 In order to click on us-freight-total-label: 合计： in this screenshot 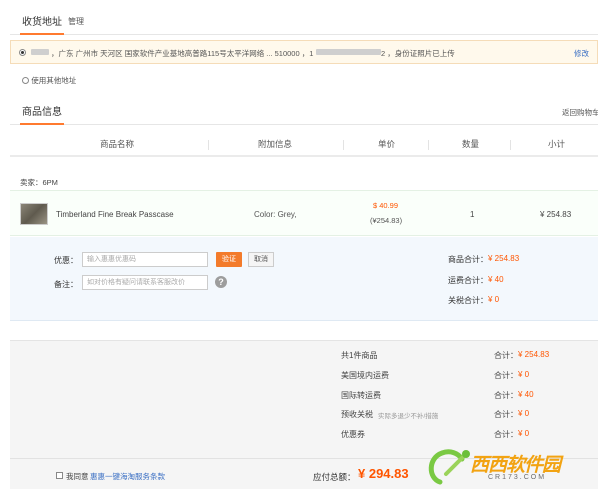, I will do `click(506, 375)`.